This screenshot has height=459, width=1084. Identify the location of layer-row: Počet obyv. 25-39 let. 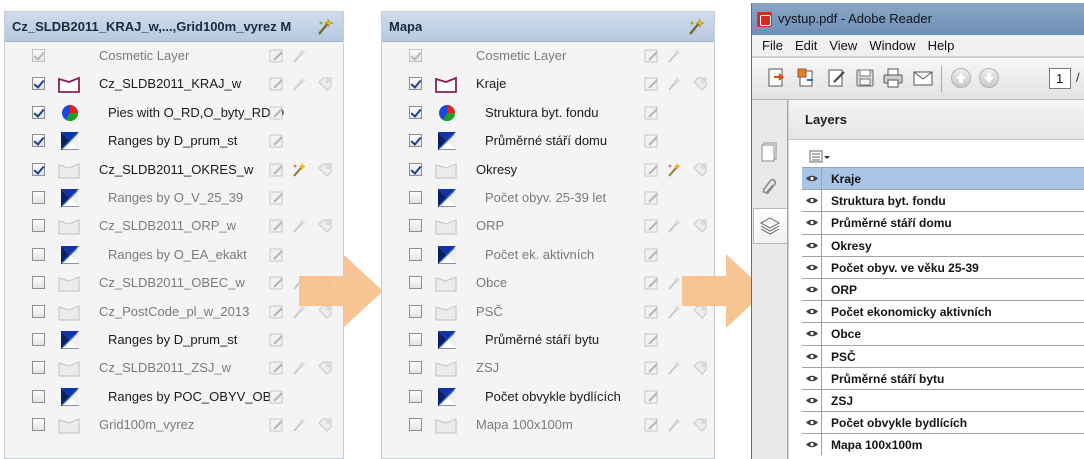
(548, 198).